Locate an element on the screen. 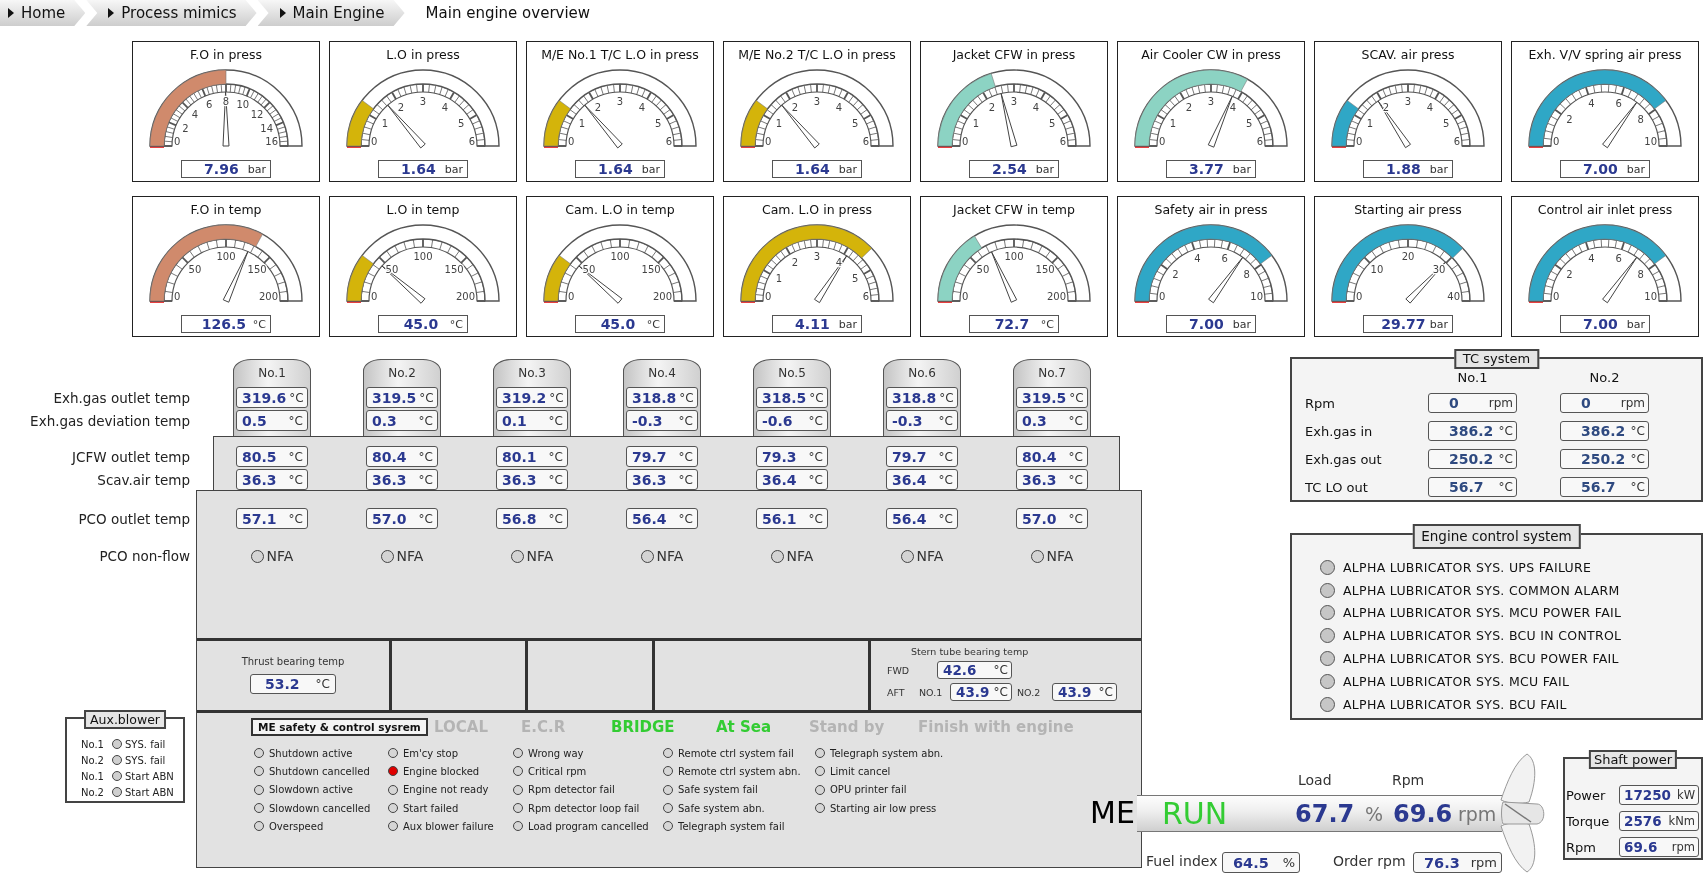 Image resolution: width=1708 pixels, height=875 pixels. readout-value: 1.64 is located at coordinates (418, 169).